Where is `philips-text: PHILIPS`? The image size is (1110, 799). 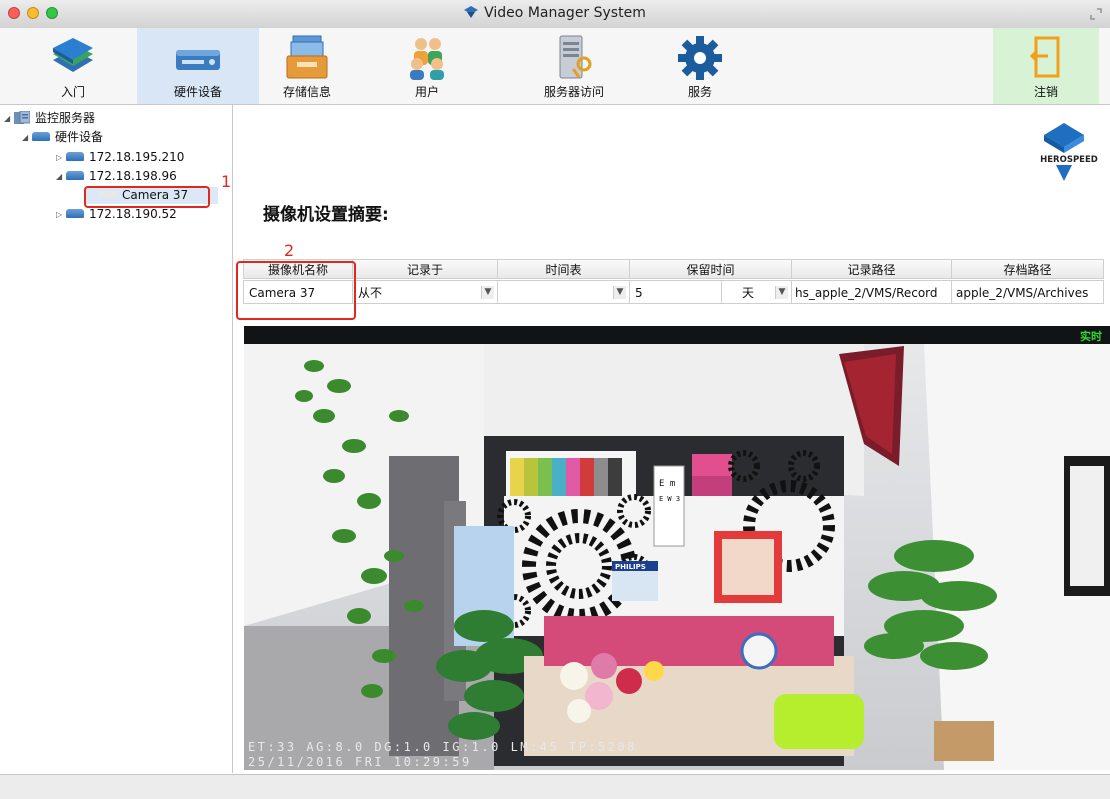 philips-text: PHILIPS is located at coordinates (630, 567).